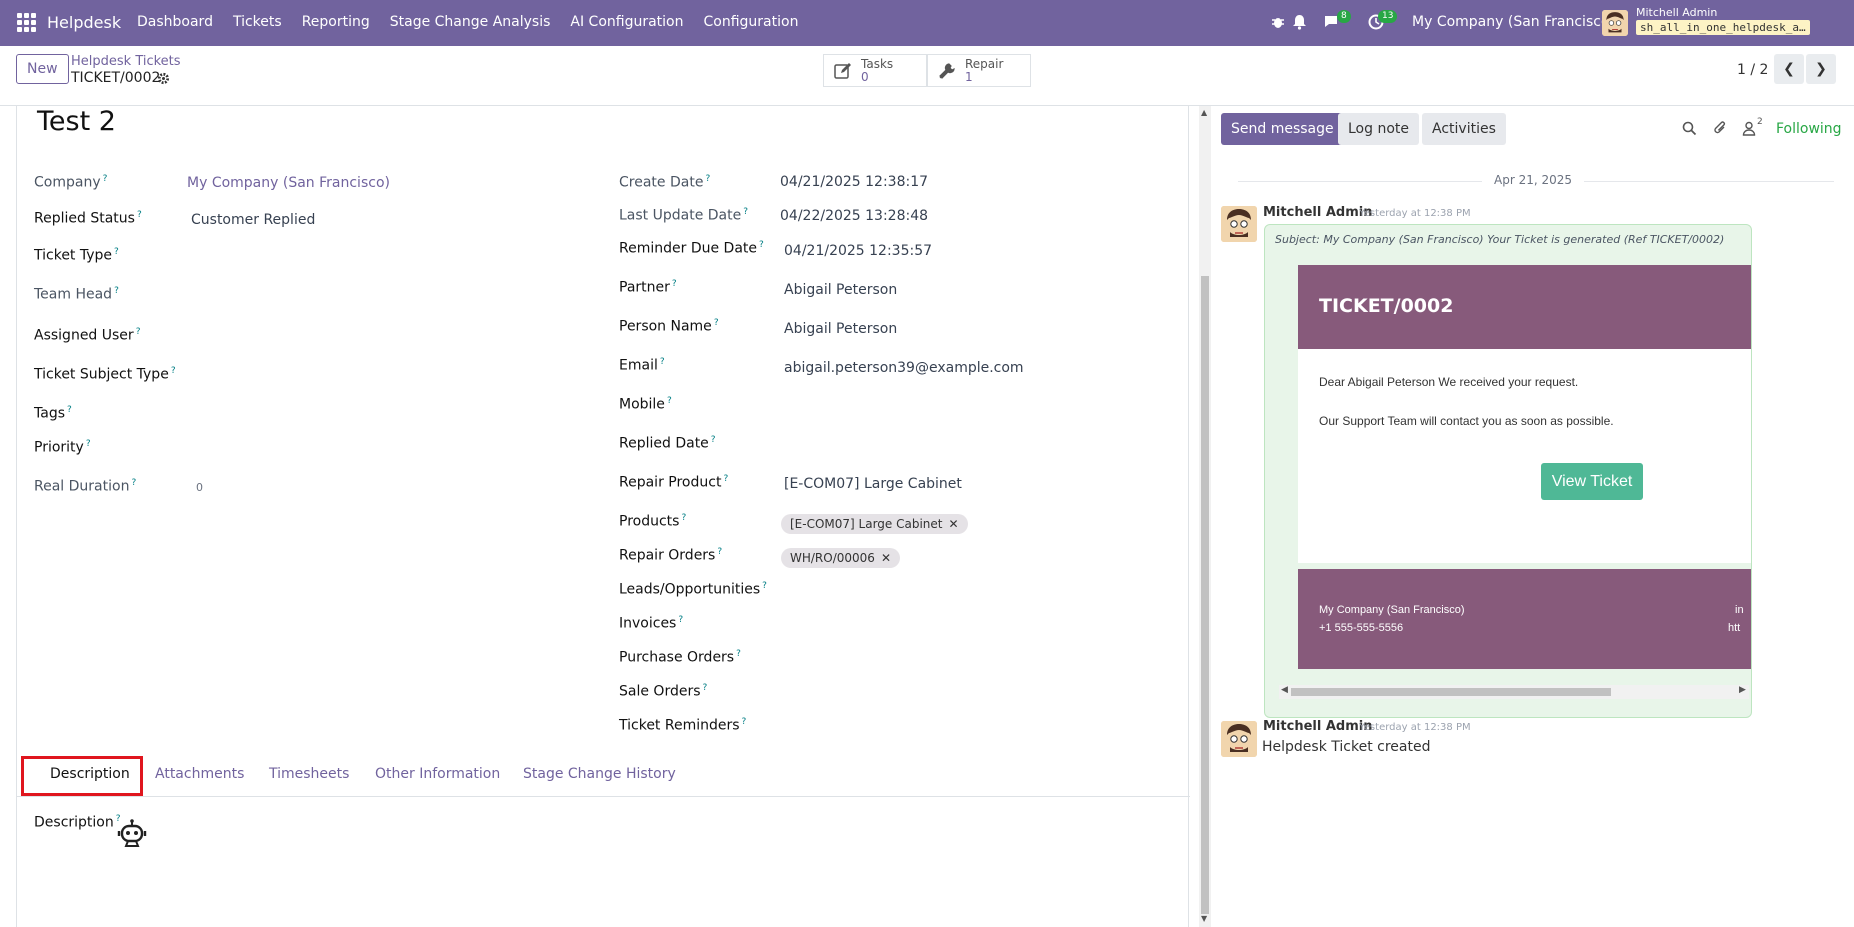 Image resolution: width=1854 pixels, height=927 pixels. Describe the element at coordinates (132, 833) in the screenshot. I see `ai-robot-icon` at that location.